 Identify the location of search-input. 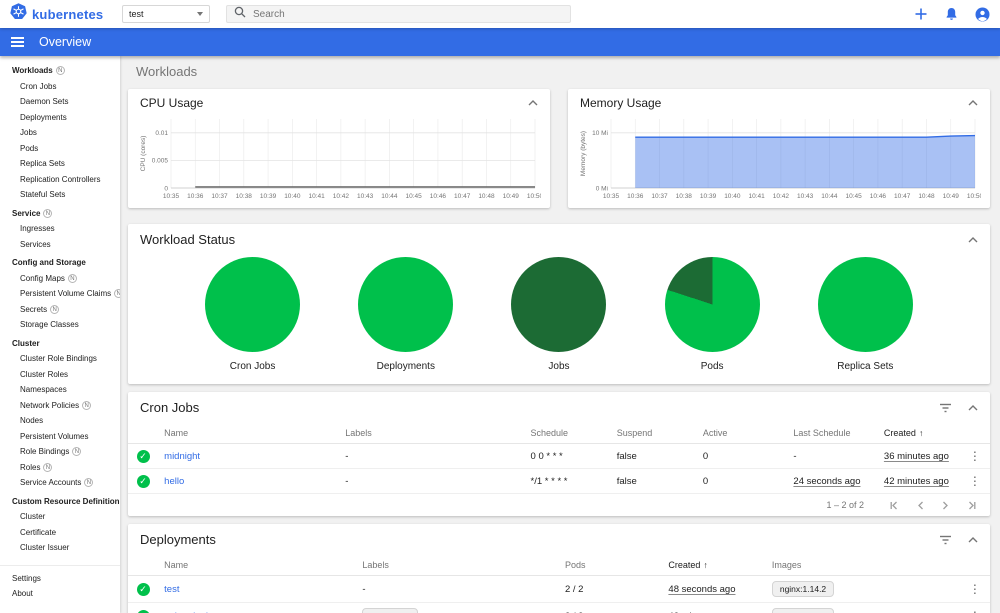
(408, 14).